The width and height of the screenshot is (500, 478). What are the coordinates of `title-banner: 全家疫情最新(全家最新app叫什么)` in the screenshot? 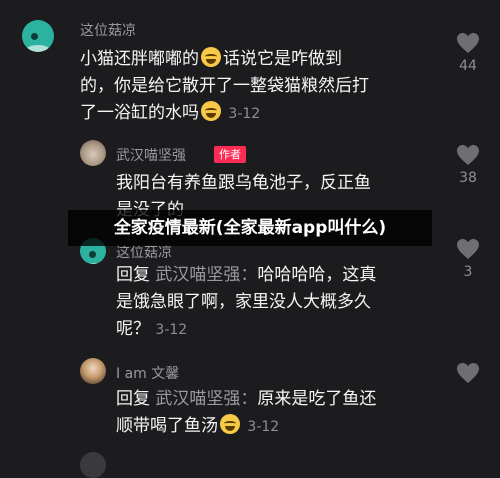 It's located at (250, 228).